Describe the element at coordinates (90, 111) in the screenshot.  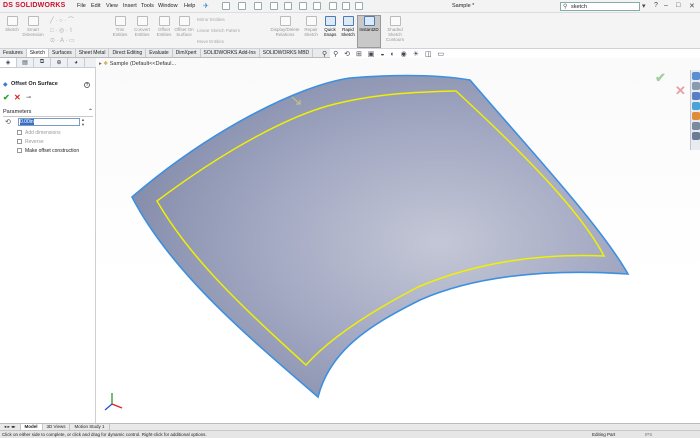
I see `collapse-chevron-icon: ⌃` at that location.